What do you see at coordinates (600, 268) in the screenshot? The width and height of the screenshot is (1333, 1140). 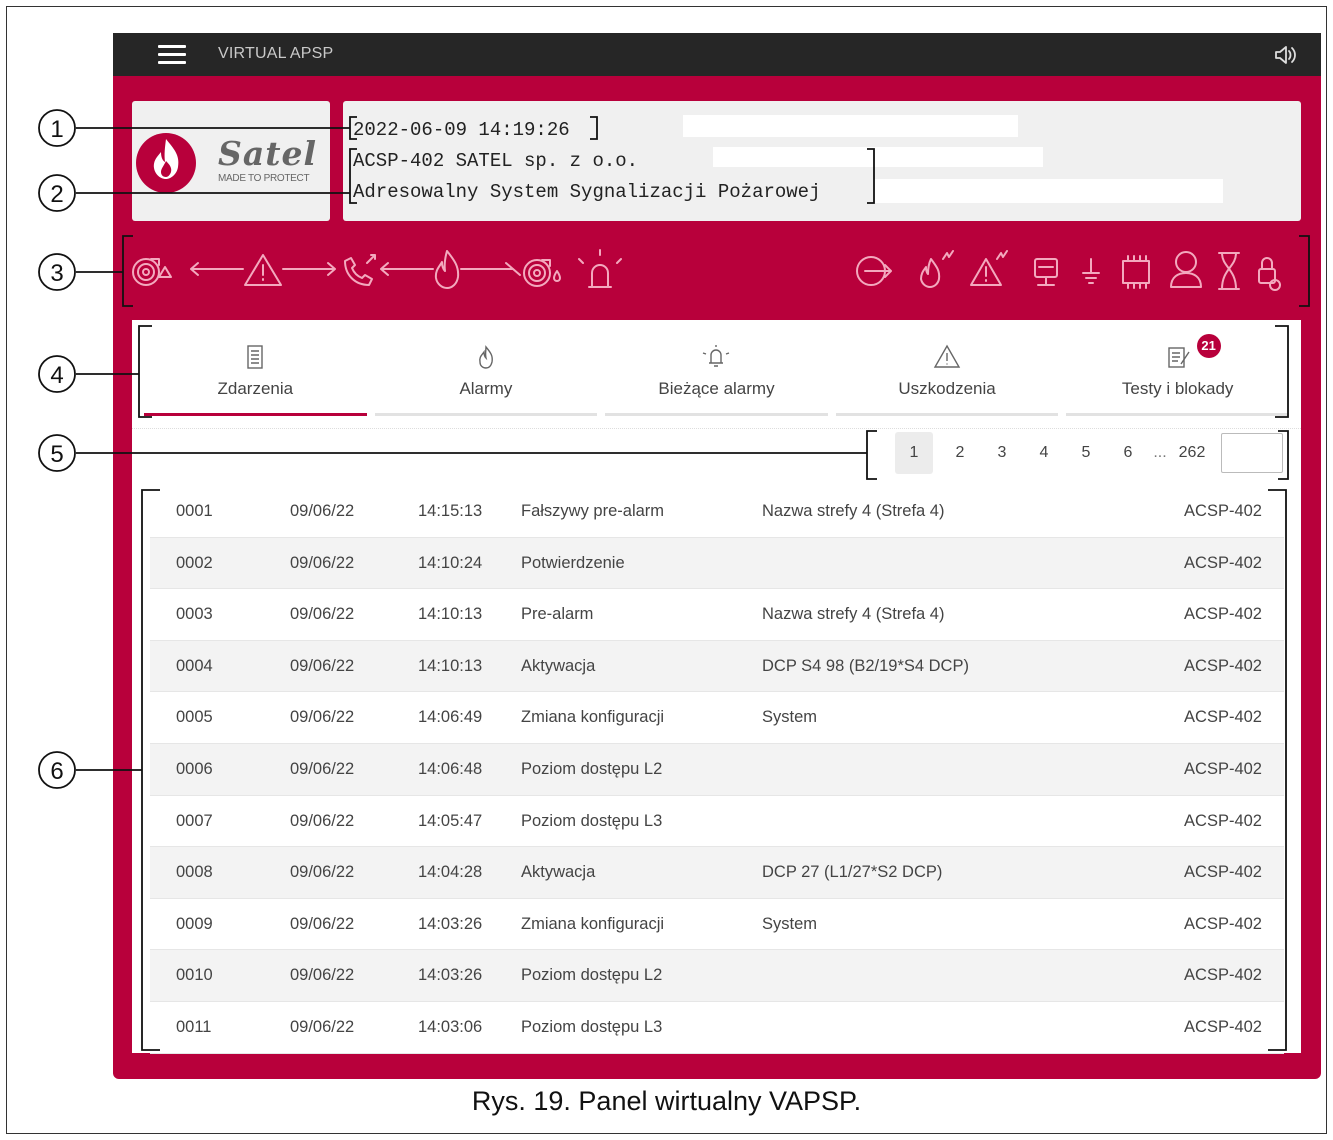 I see `siren-icon` at bounding box center [600, 268].